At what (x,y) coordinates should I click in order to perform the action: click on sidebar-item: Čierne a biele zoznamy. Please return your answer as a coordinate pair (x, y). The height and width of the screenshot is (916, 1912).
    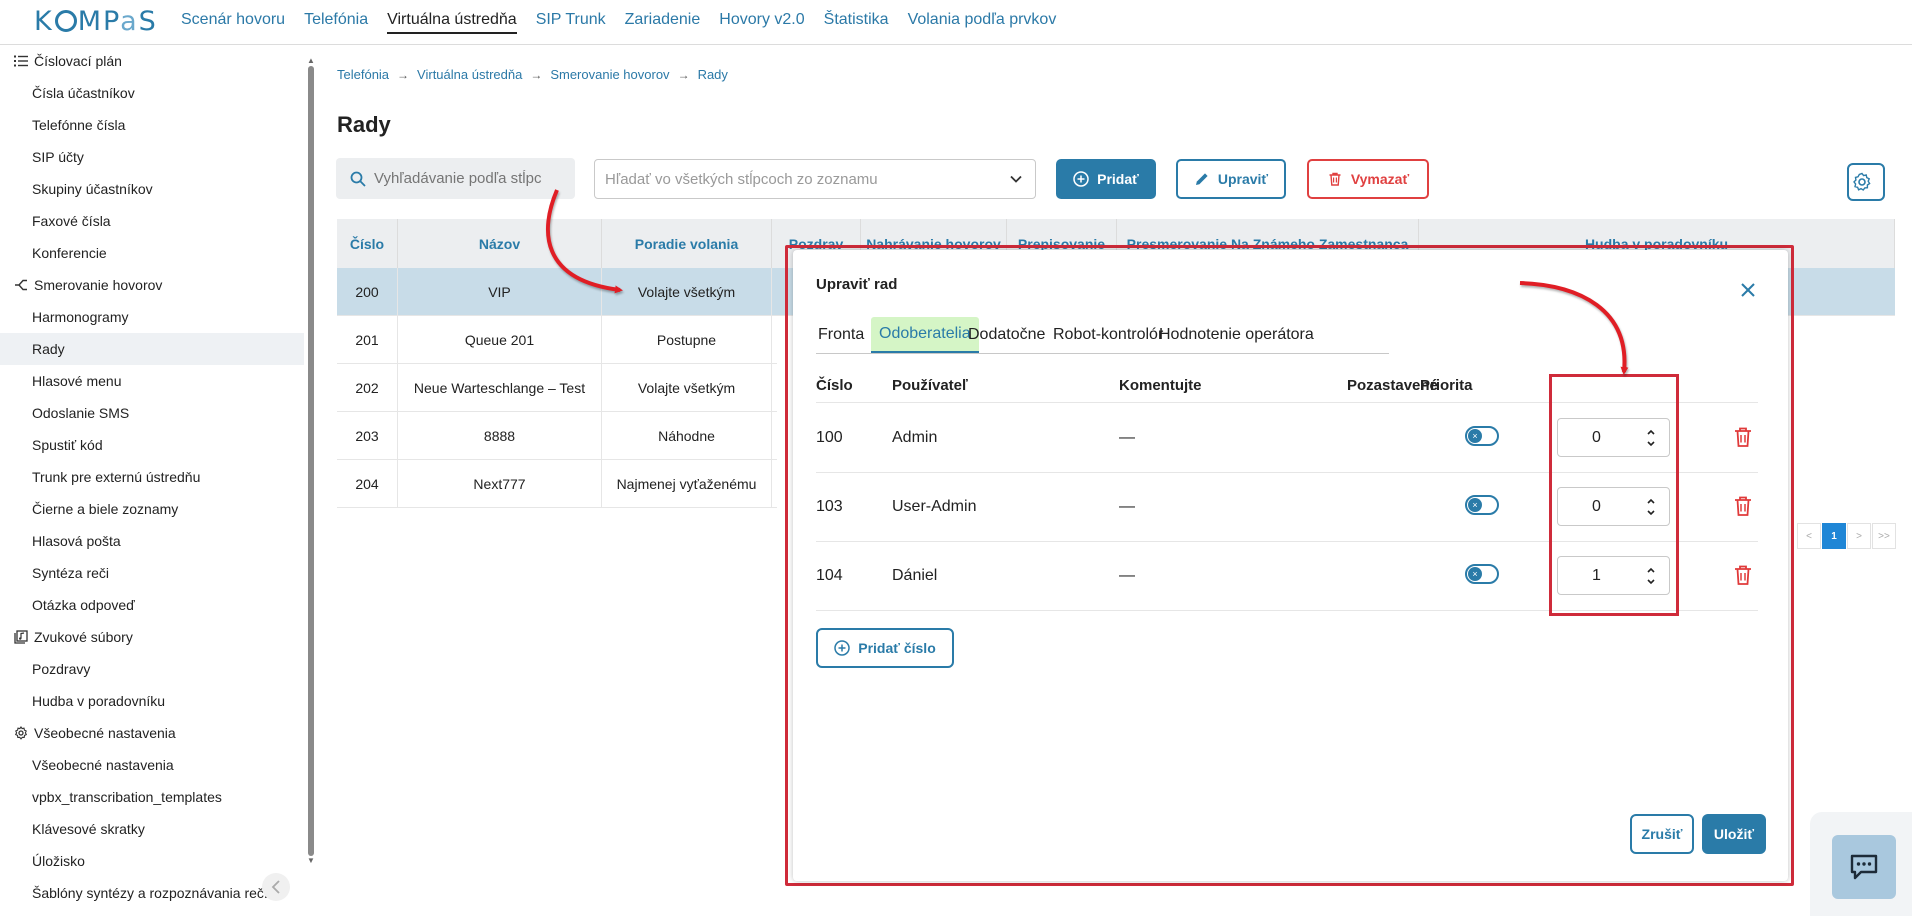
    Looking at the image, I should click on (152, 509).